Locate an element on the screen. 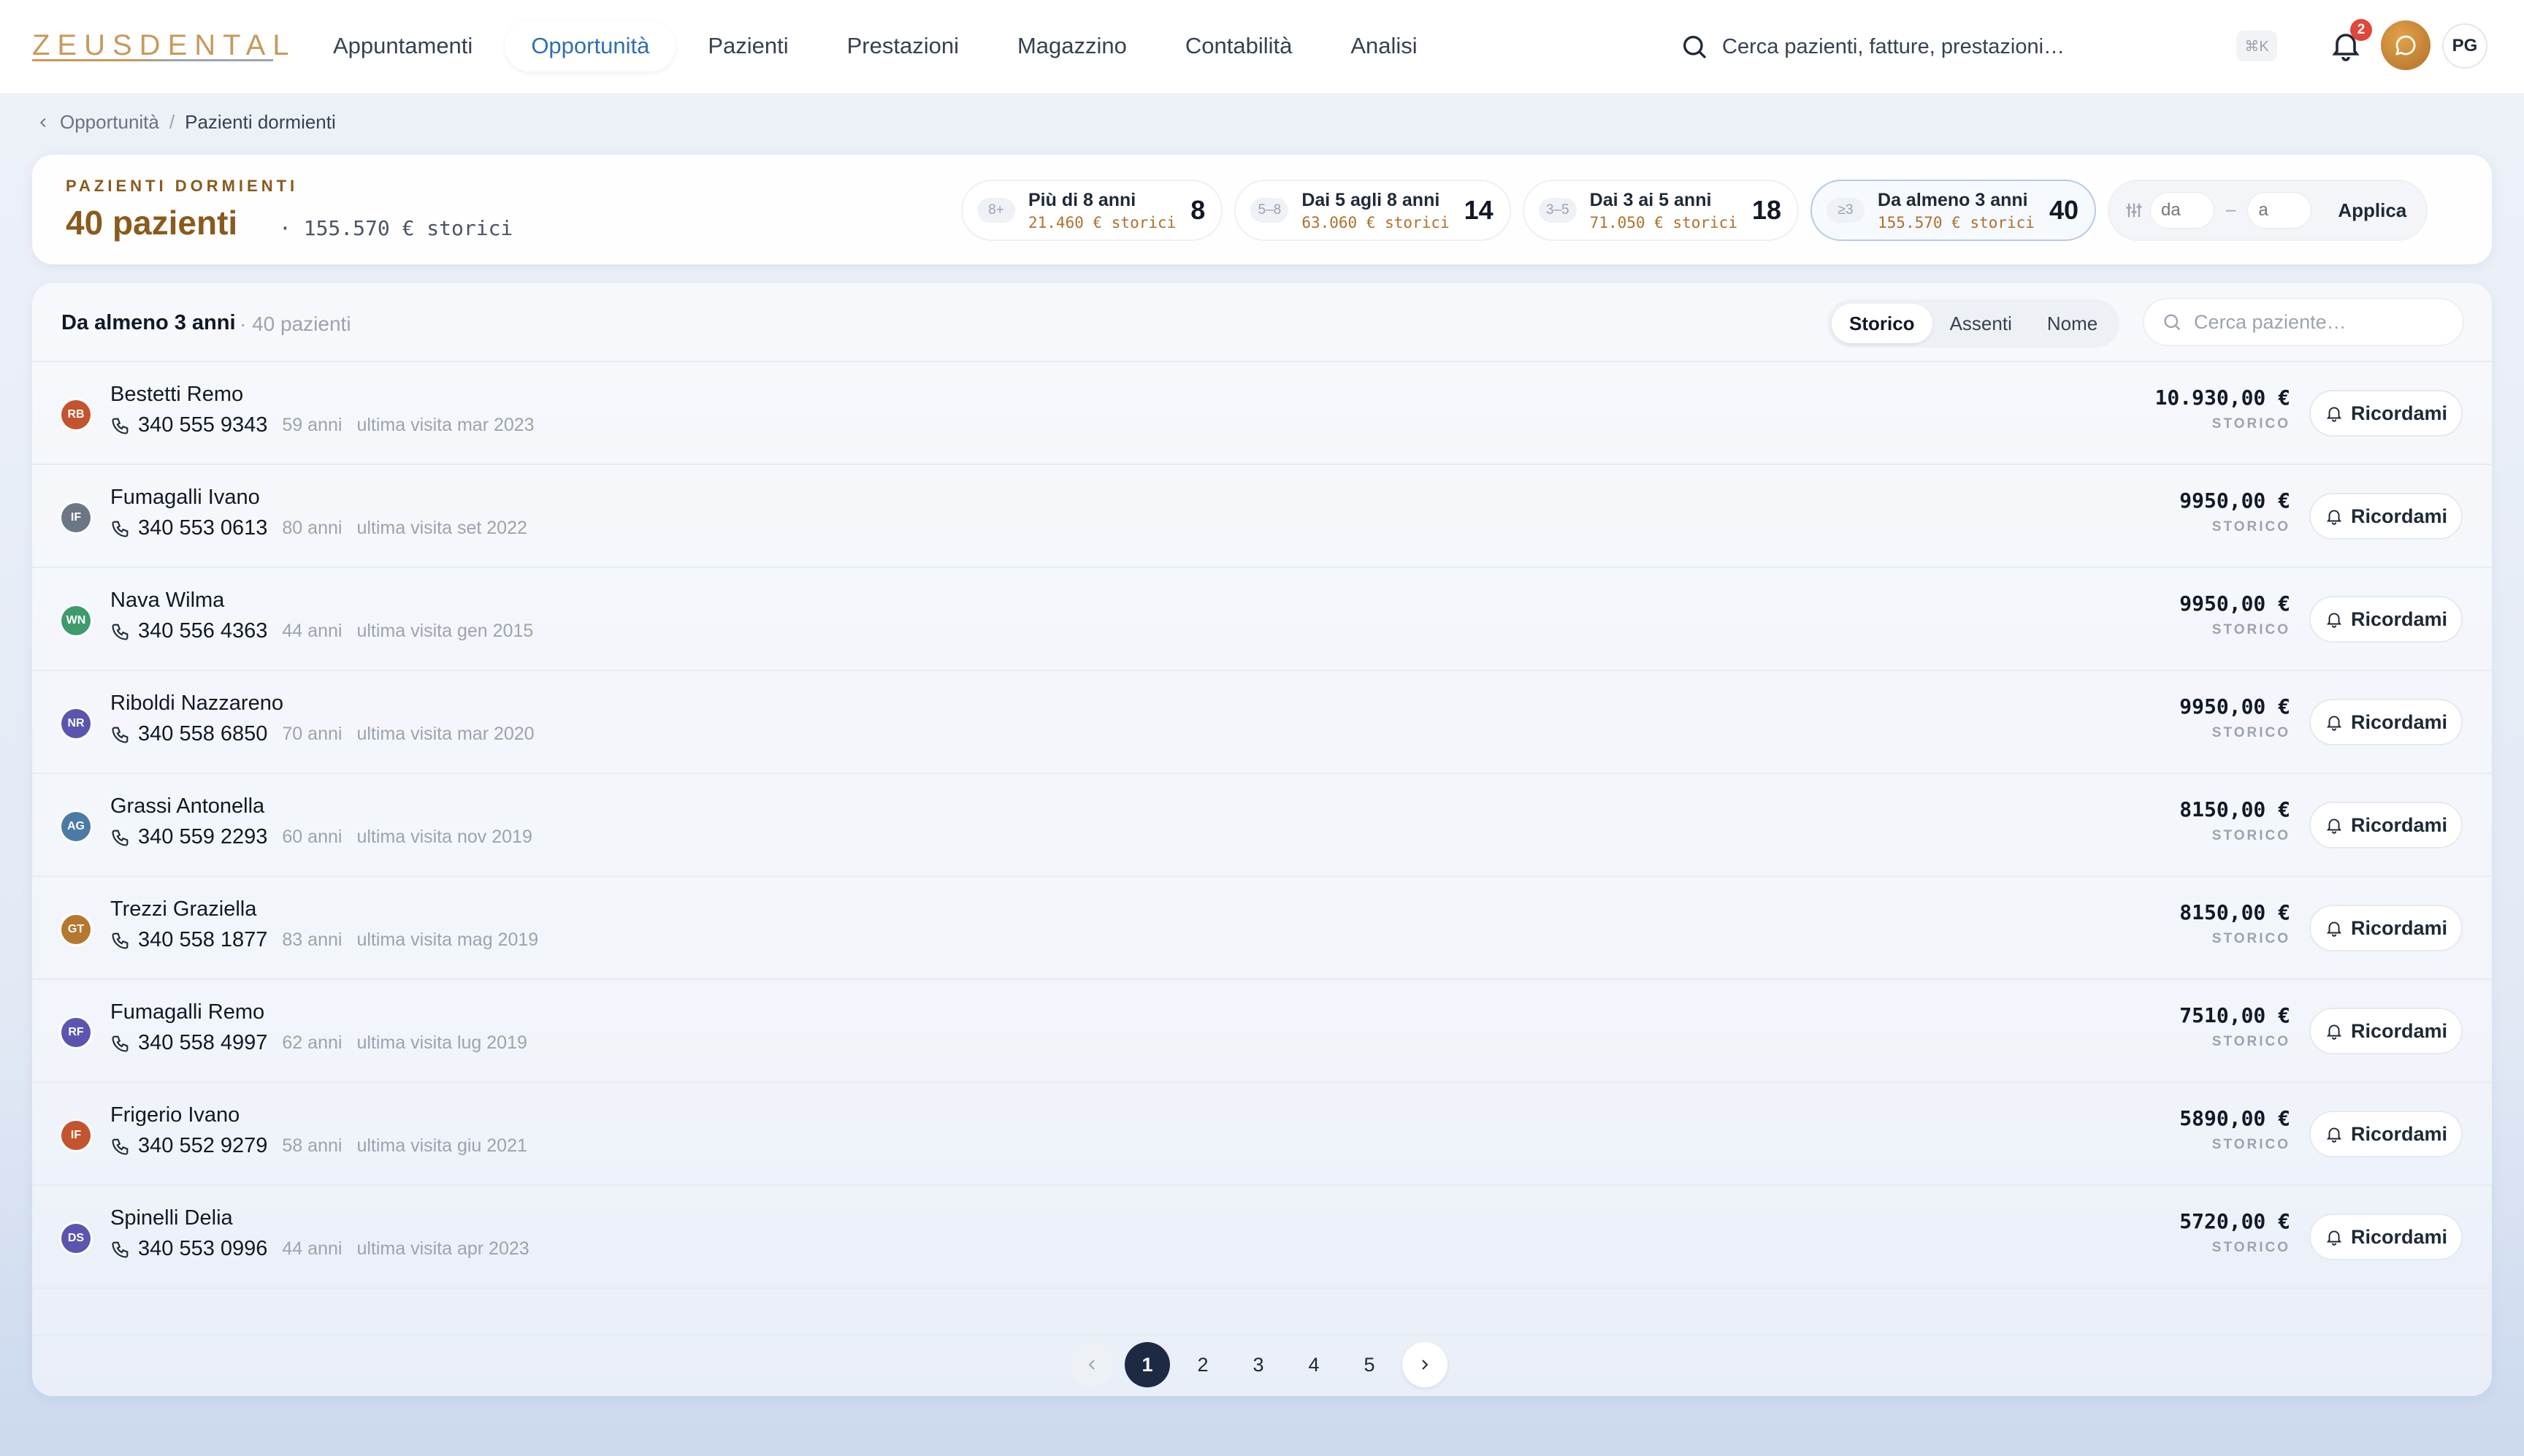 The width and height of the screenshot is (2524, 1456). patient-phone: 340 552 9279 is located at coordinates (202, 1146).